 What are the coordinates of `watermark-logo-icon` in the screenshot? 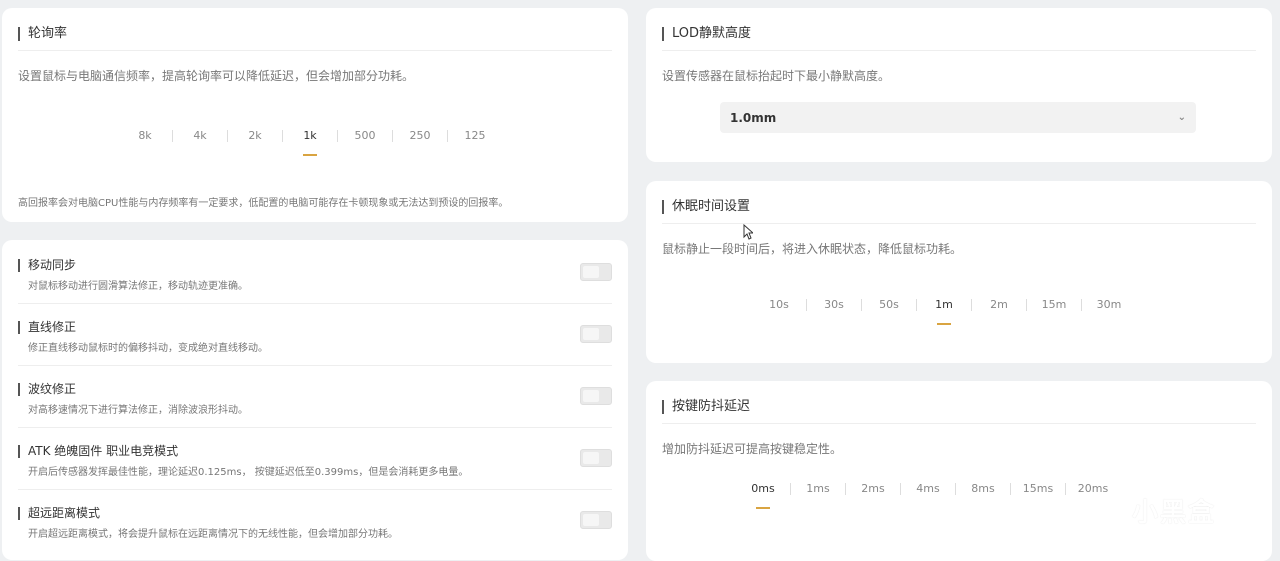 It's located at (1108, 510).